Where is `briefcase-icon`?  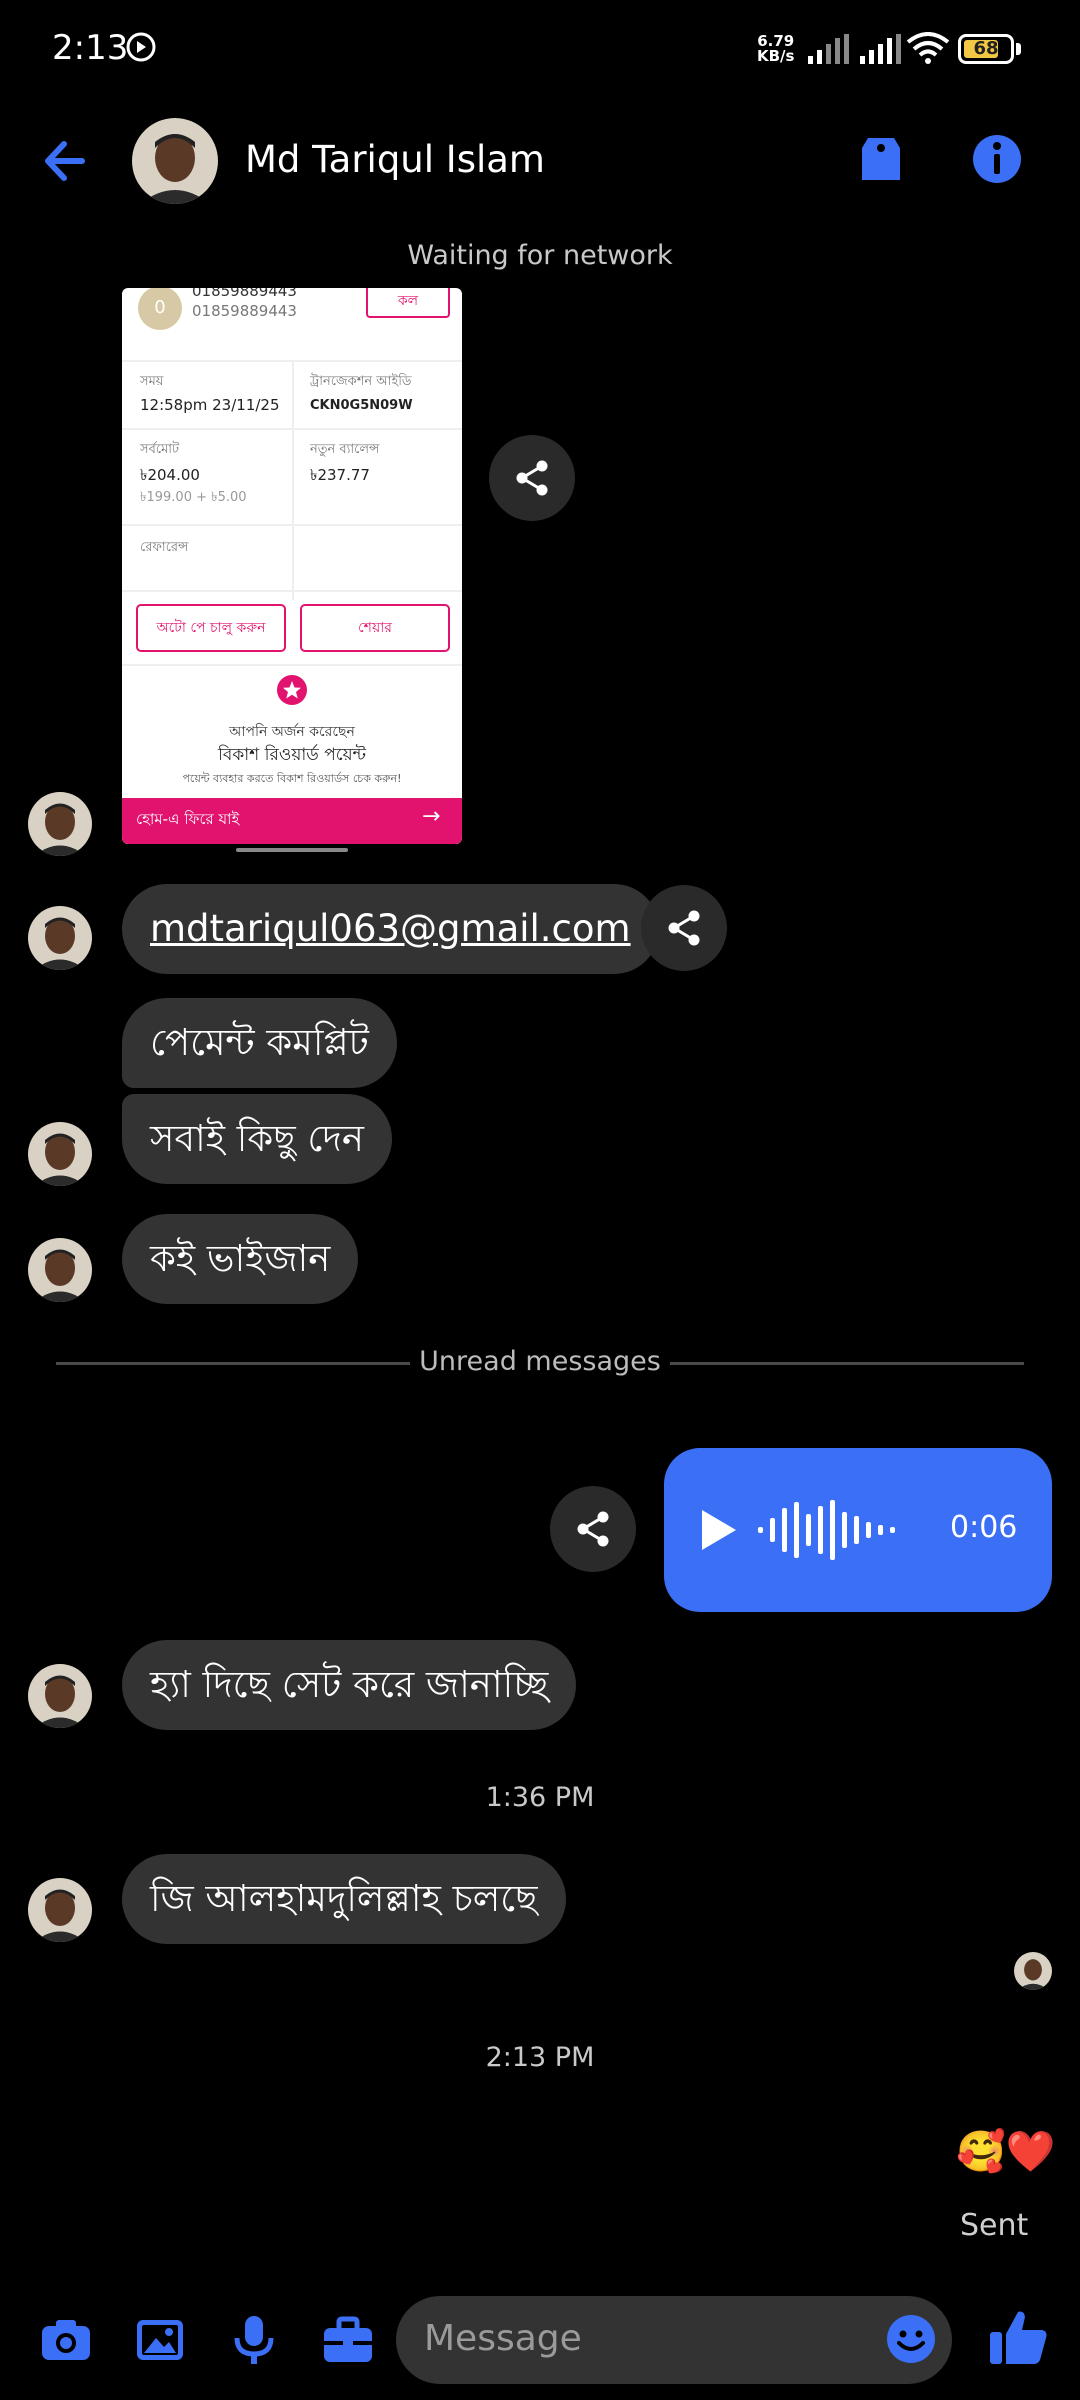 briefcase-icon is located at coordinates (348, 2340).